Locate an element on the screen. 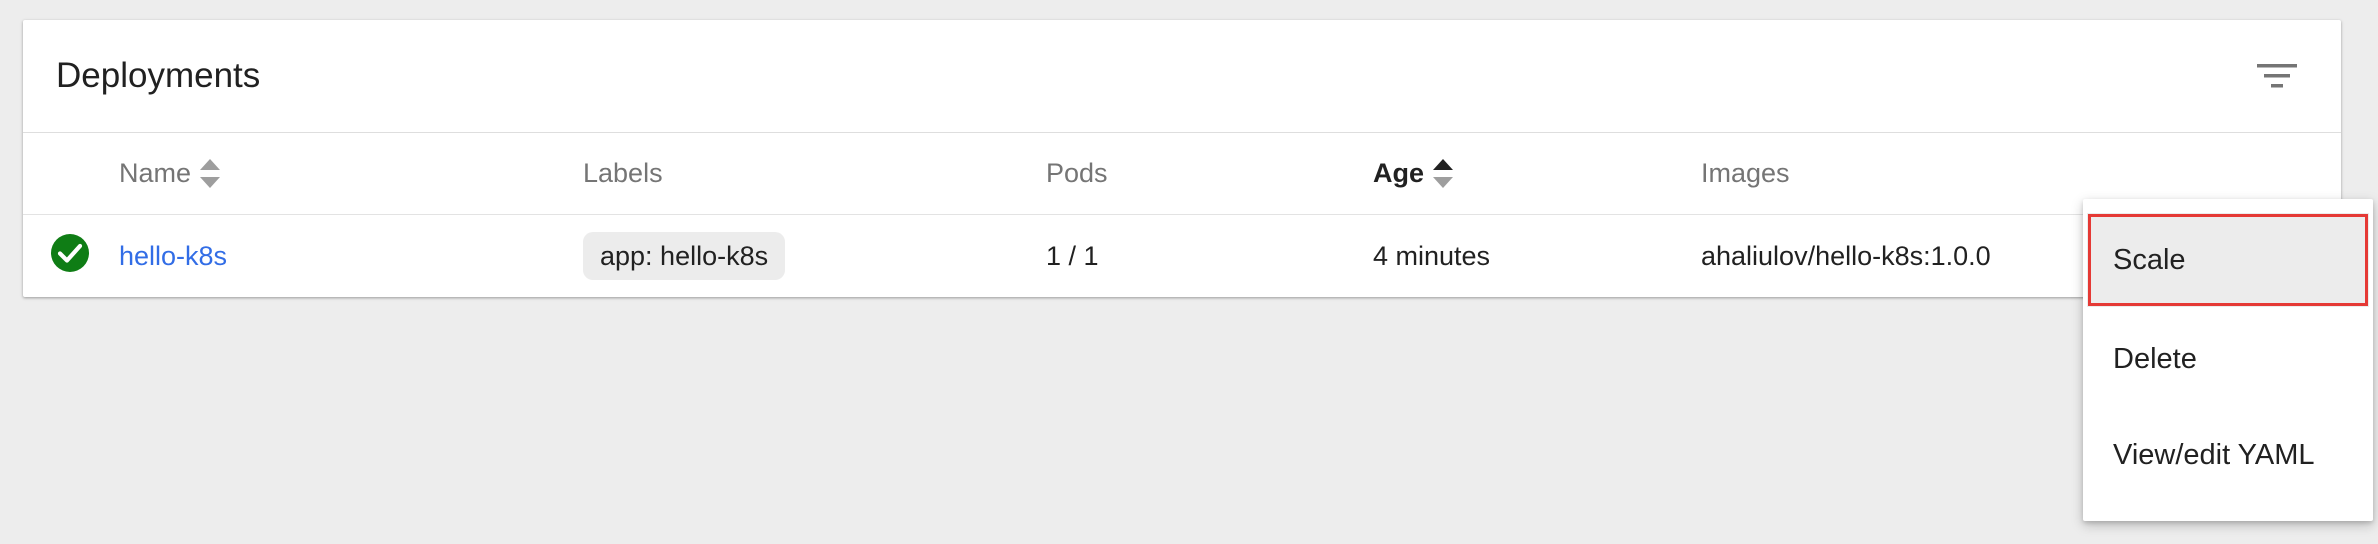 This screenshot has width=2378, height=544. column-header-label: Age is located at coordinates (1399, 173).